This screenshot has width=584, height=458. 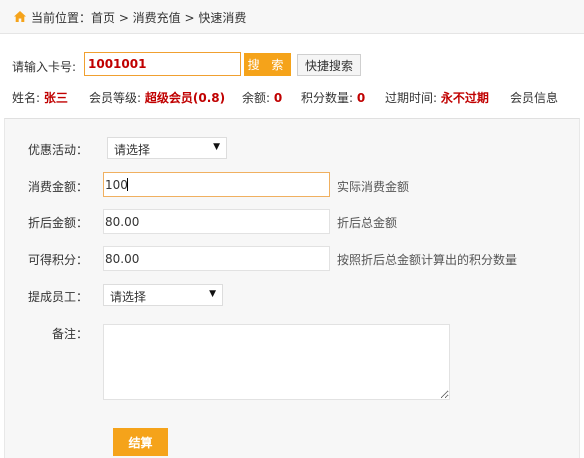 What do you see at coordinates (26, 98) in the screenshot?
I see `member-name-label: 姓名:` at bounding box center [26, 98].